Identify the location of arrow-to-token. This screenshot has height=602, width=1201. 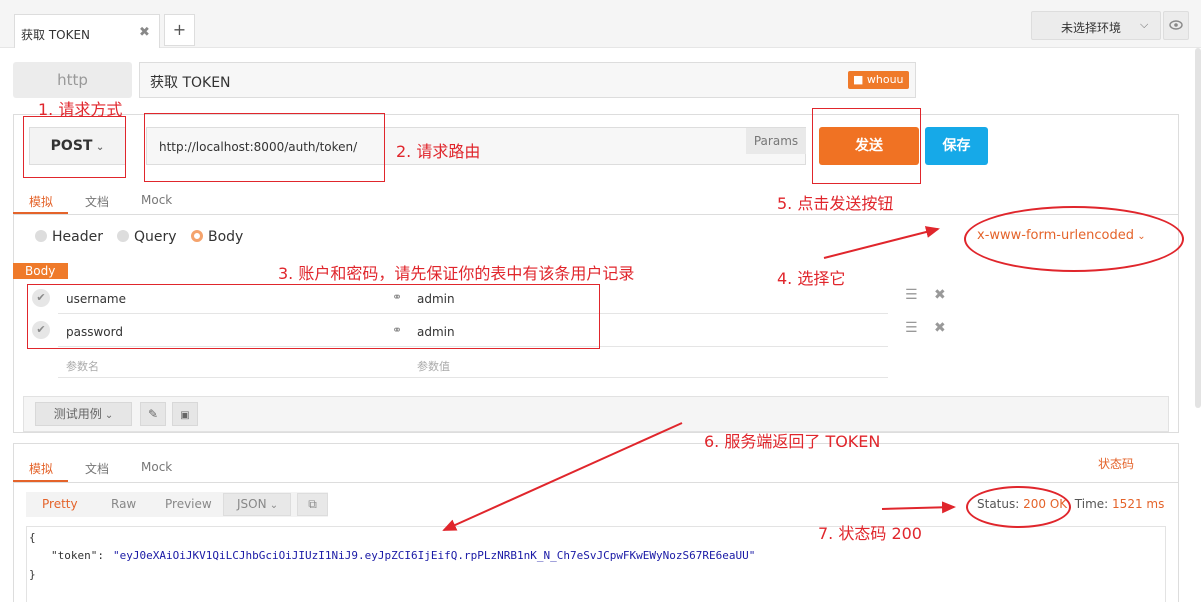
(562, 476).